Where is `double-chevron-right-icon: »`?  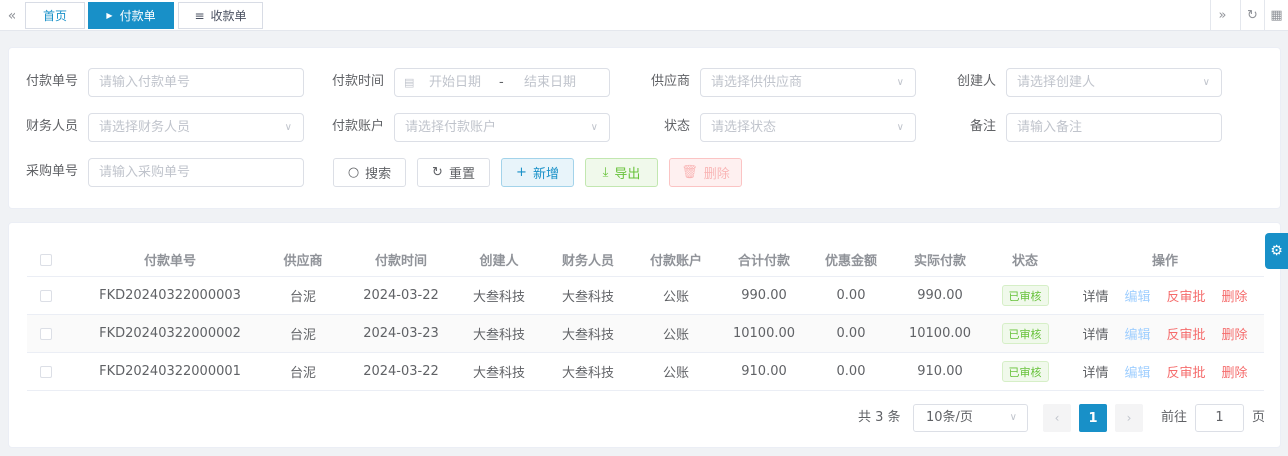
double-chevron-right-icon: » is located at coordinates (1222, 15).